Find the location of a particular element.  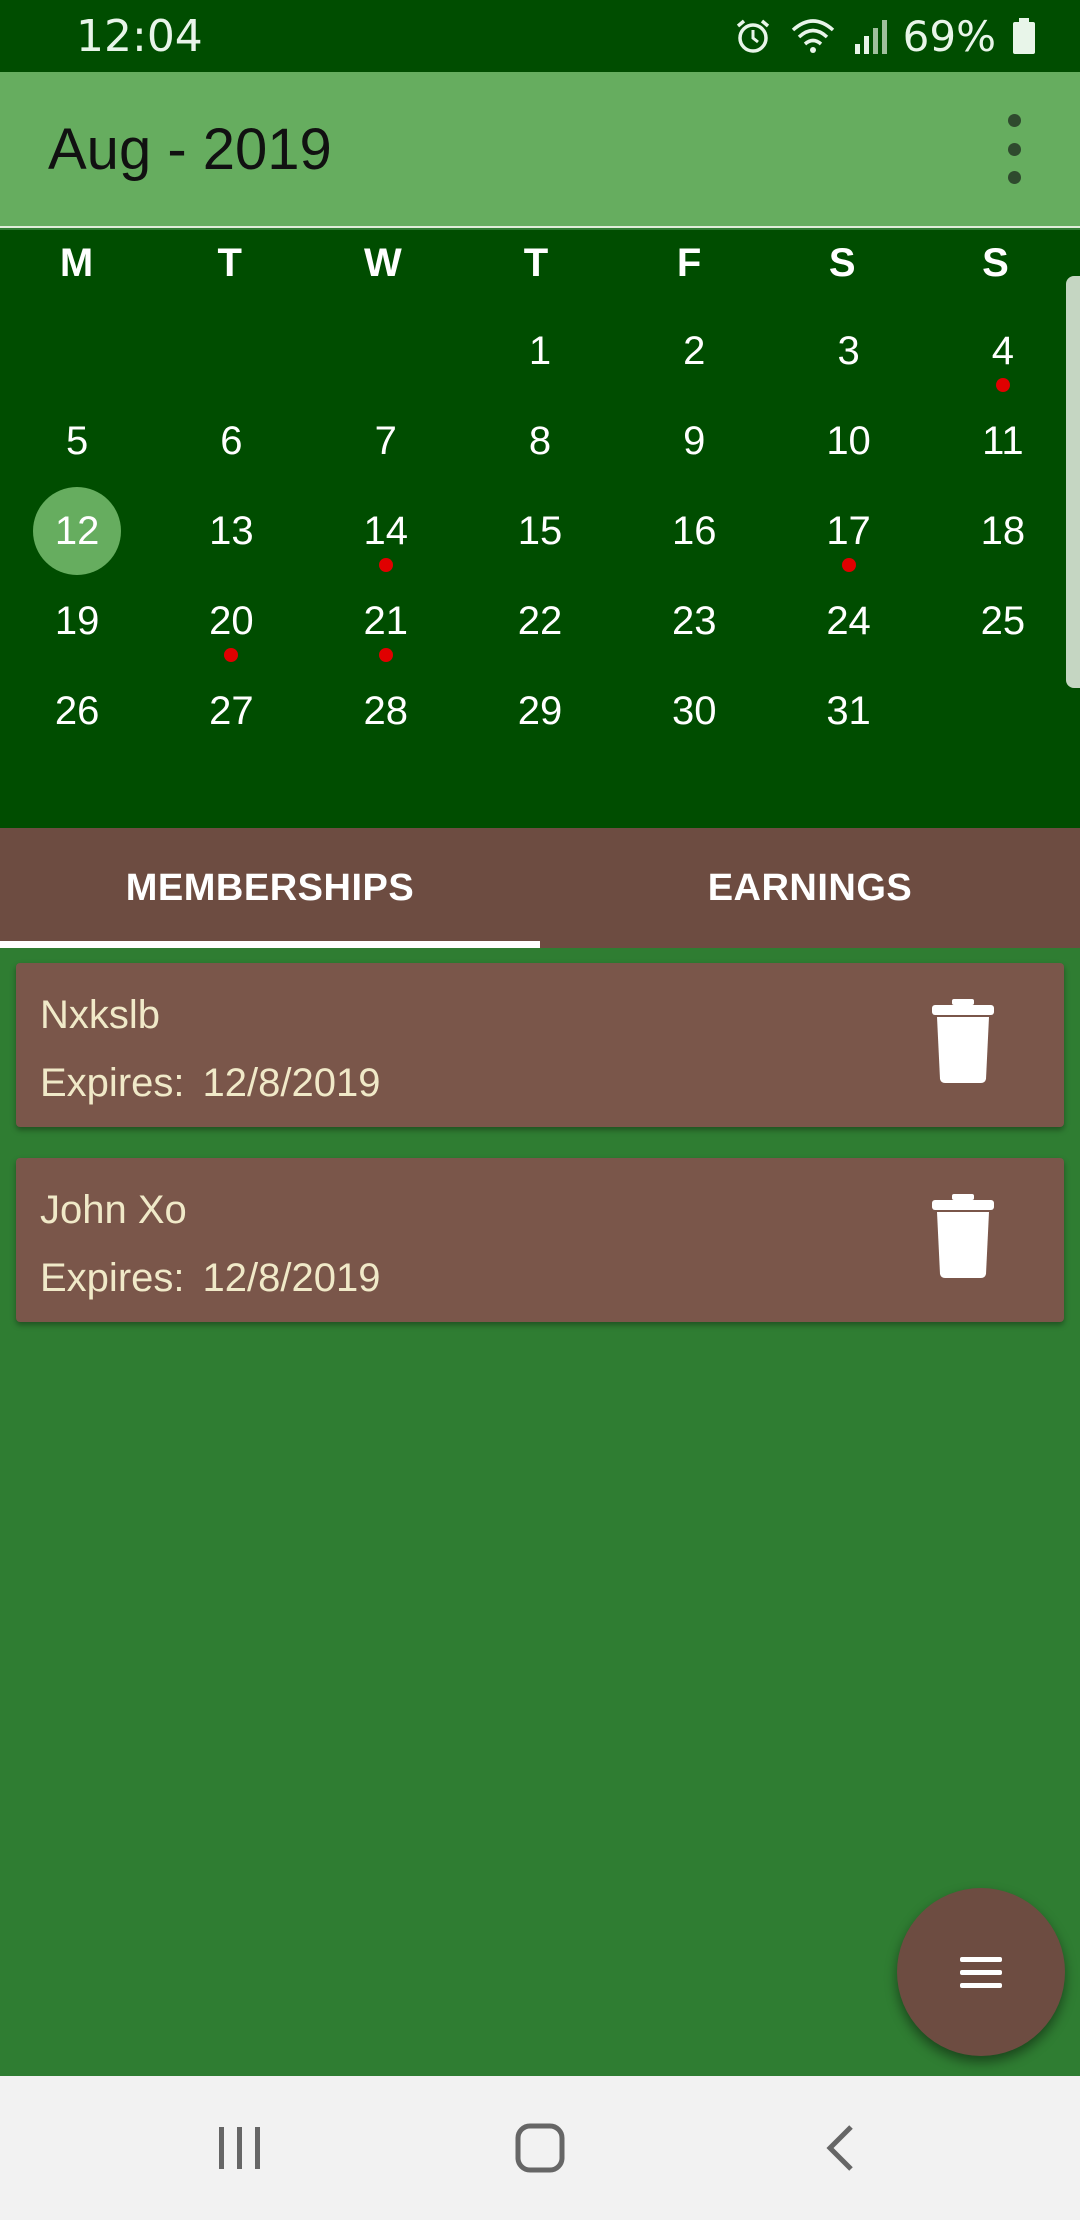

calendar-day: 18 is located at coordinates (1003, 531).